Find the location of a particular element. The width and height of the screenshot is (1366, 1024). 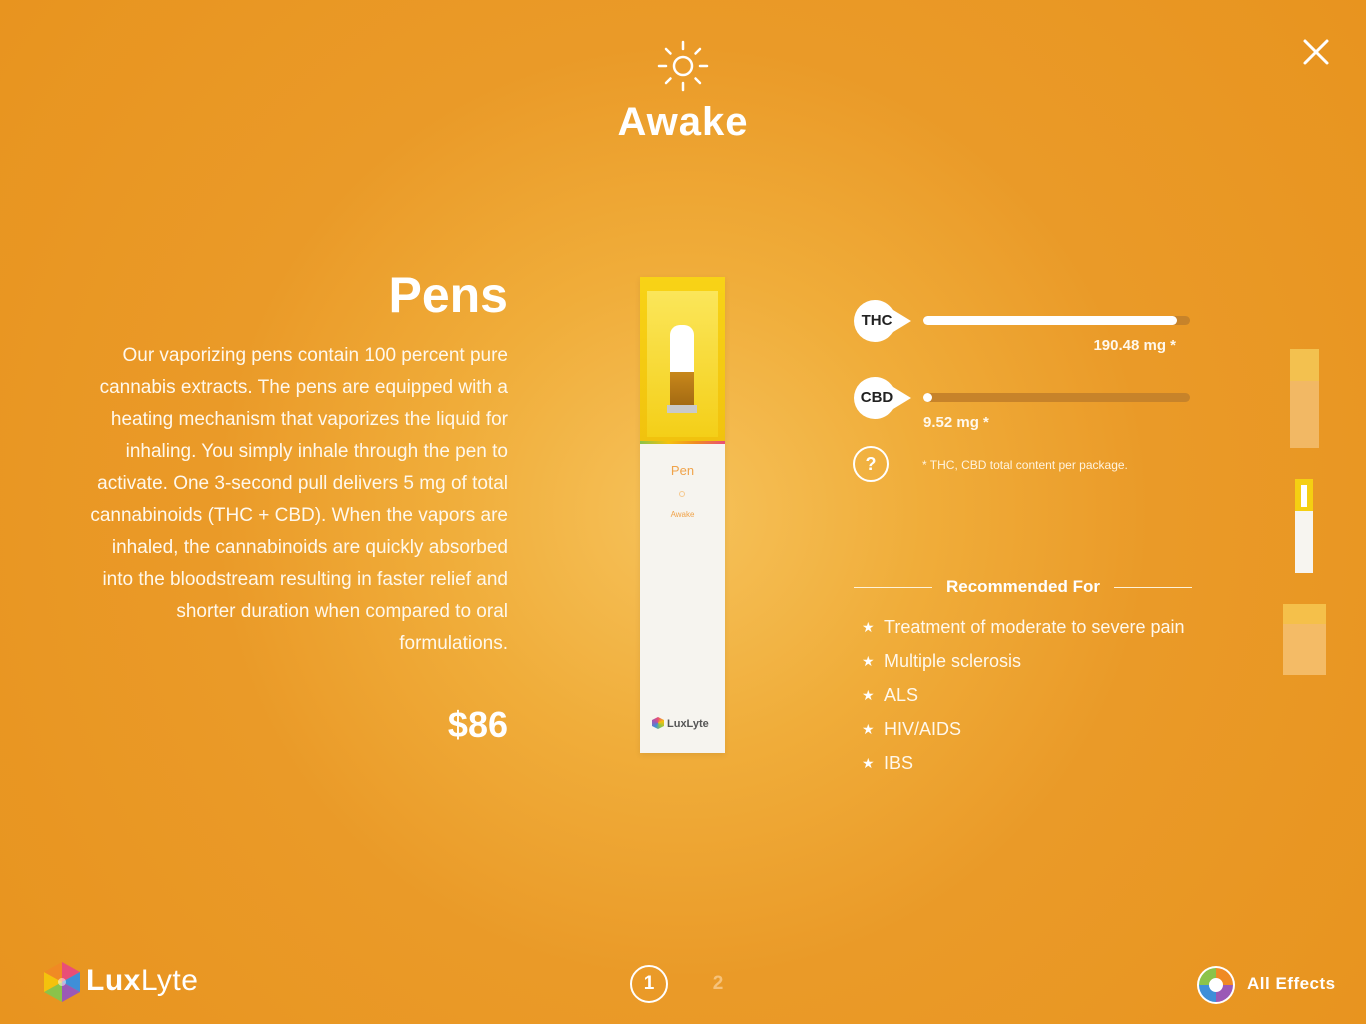

product-image: Pen Awake LuxLyte is located at coordinates (682, 515).